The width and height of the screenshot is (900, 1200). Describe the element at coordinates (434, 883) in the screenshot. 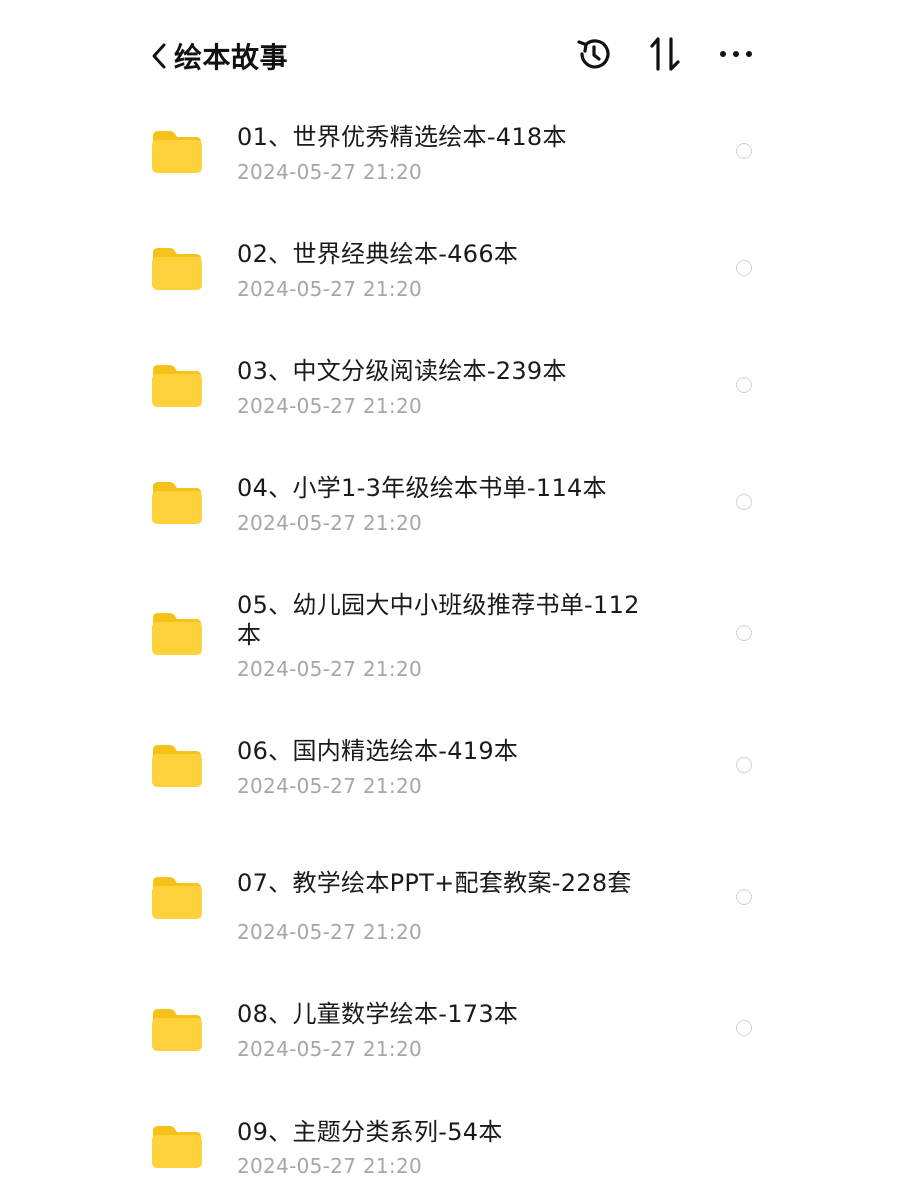

I see `file-name: 07、教学绘本PPT+配套教案-228套` at that location.